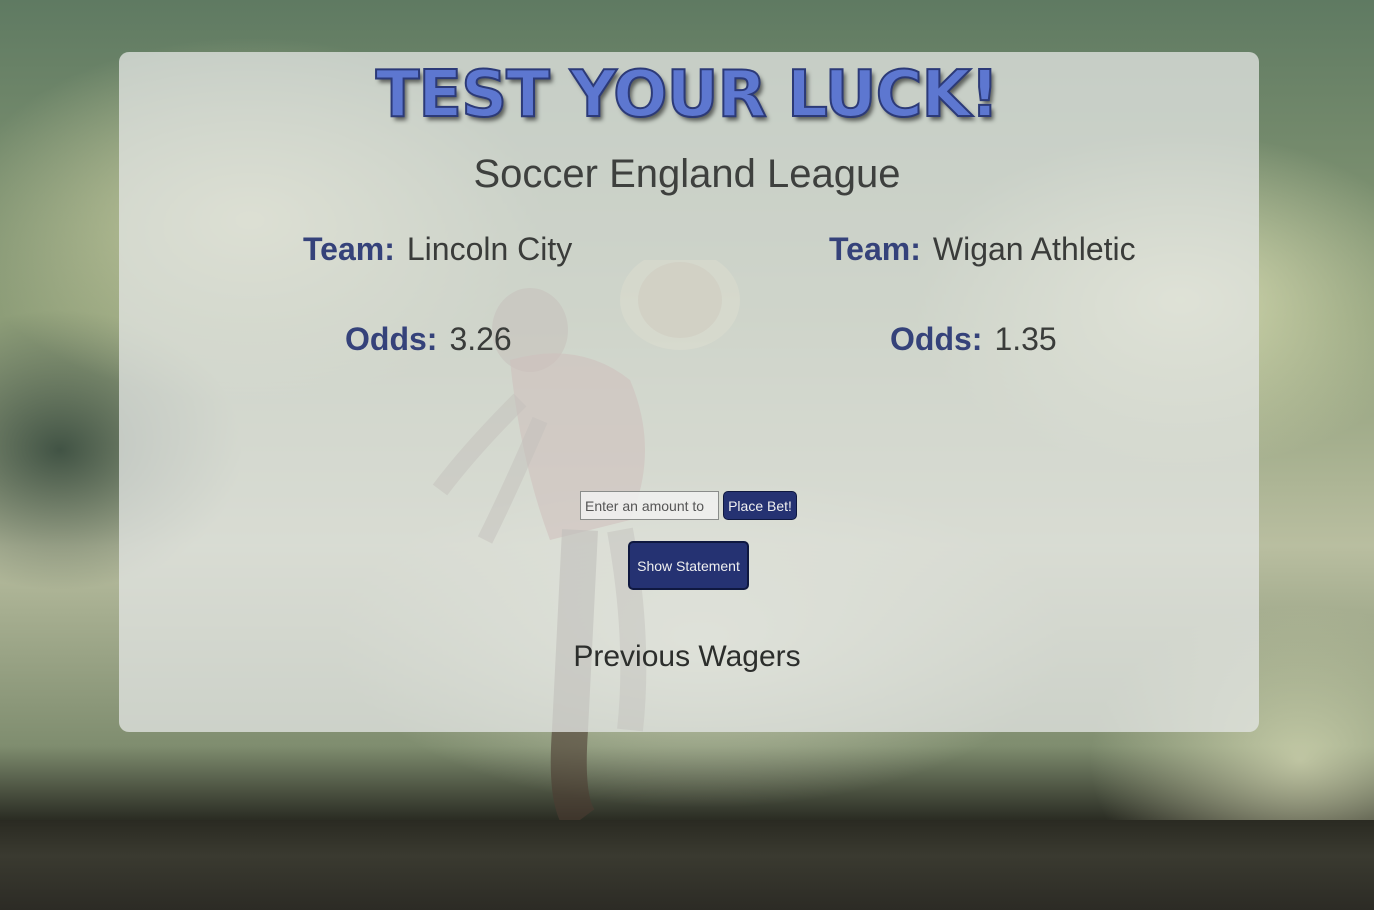 This screenshot has width=1374, height=910. What do you see at coordinates (875, 249) in the screenshot?
I see `away-team-label: Team:` at bounding box center [875, 249].